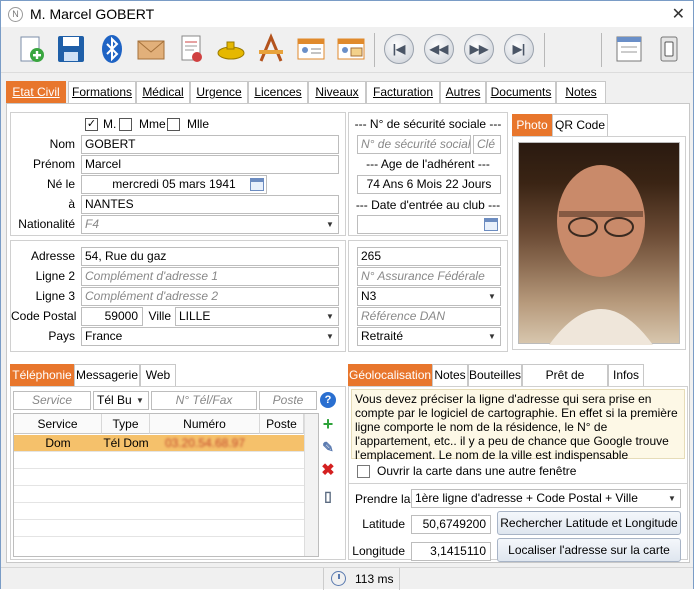 Image resolution: width=694 pixels, height=590 pixels. Describe the element at coordinates (159, 443) in the screenshot. I see `table-row: Dom Tél Dom 03.20.54.68.97` at that location.